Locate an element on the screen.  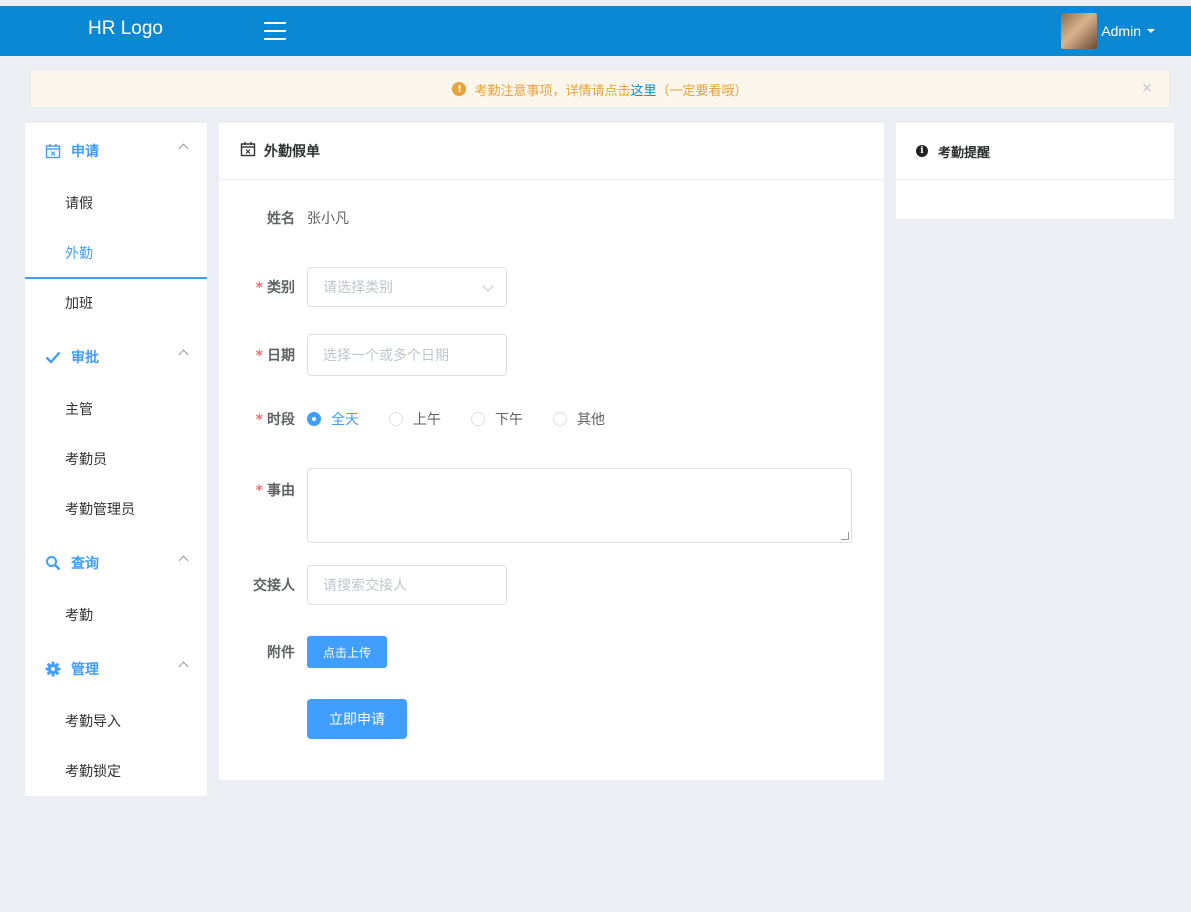
handover-search-input: 请搜索交接人 is located at coordinates (407, 585).